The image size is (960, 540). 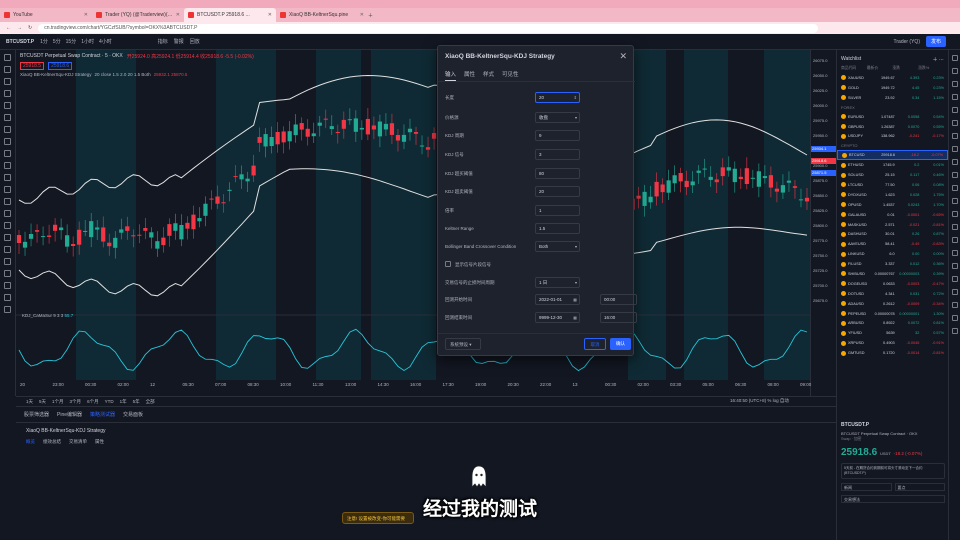 What do you see at coordinates (78, 442) in the screenshot?
I see `tester-subtab: 交易清单` at bounding box center [78, 442].